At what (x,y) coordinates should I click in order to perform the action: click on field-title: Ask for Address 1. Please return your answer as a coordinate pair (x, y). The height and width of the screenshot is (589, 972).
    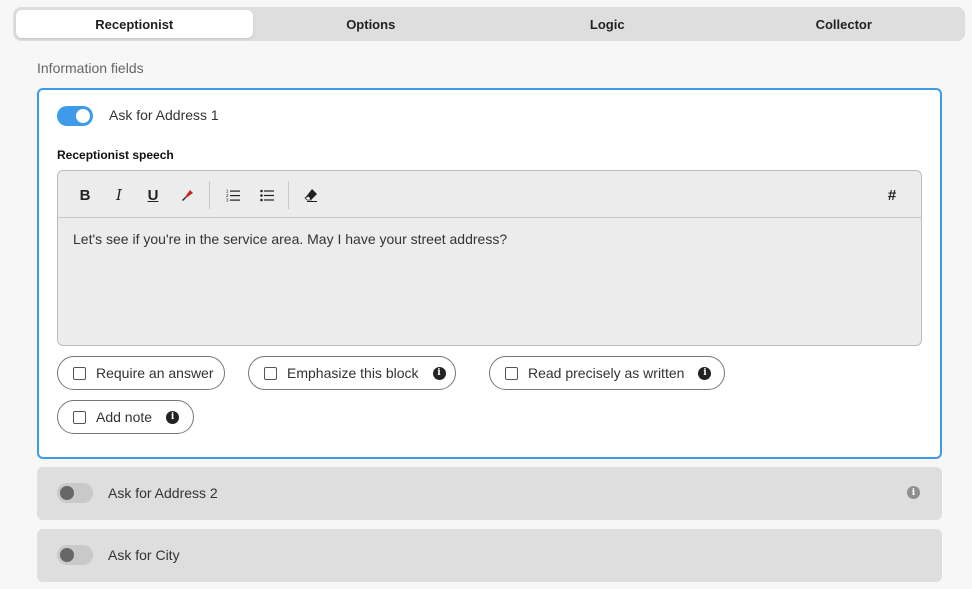
    Looking at the image, I should click on (164, 115).